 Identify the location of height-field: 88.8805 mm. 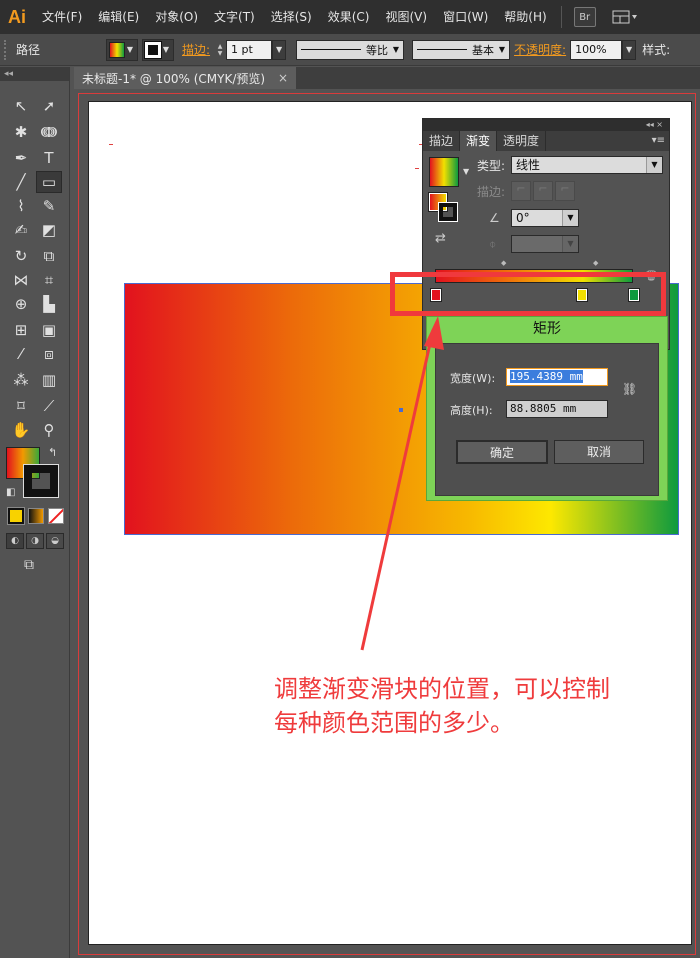
(557, 409).